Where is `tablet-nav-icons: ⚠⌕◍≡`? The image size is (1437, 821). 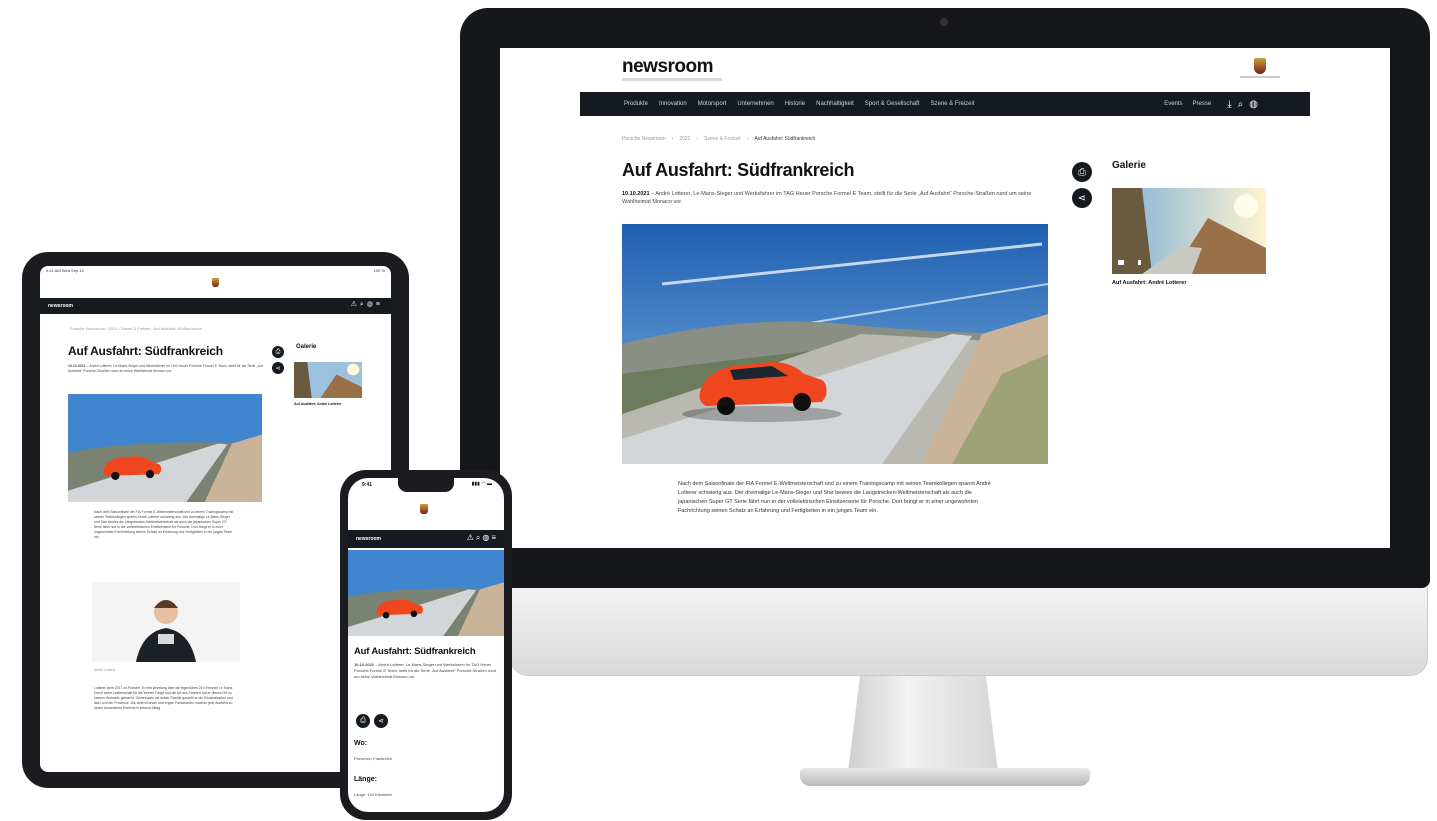 tablet-nav-icons: ⚠⌕◍≡ is located at coordinates (367, 304).